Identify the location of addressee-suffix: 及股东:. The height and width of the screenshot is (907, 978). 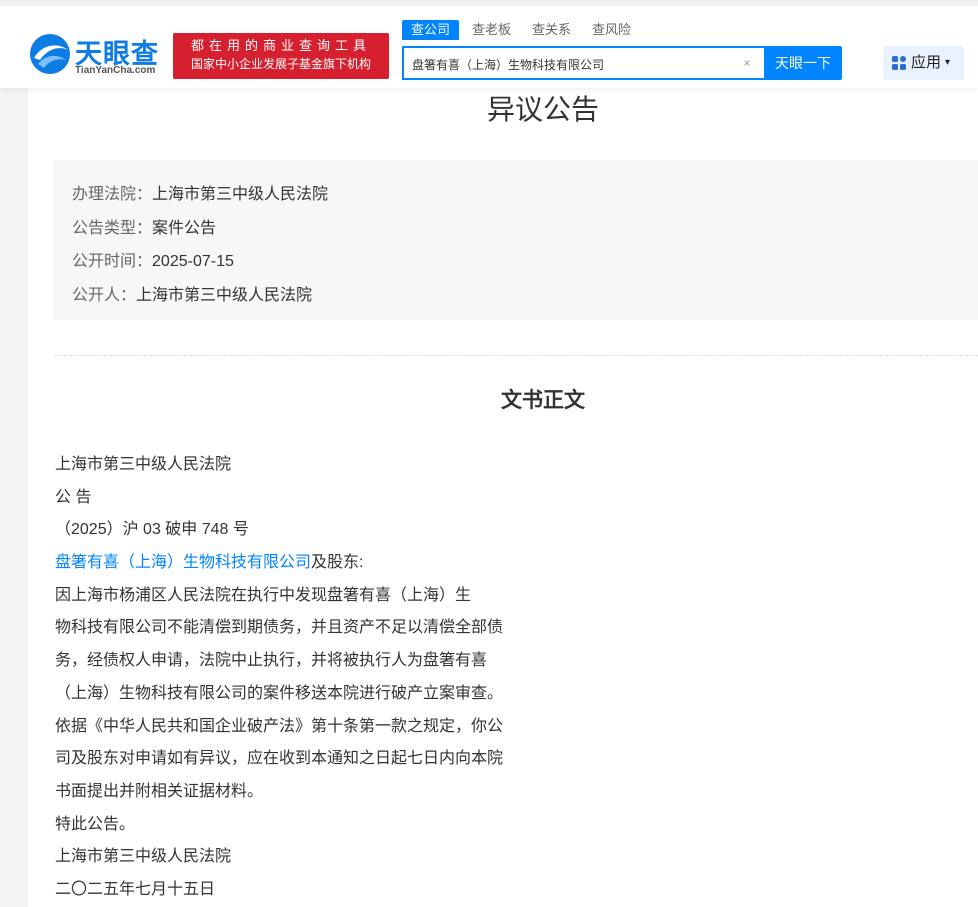
(337, 563).